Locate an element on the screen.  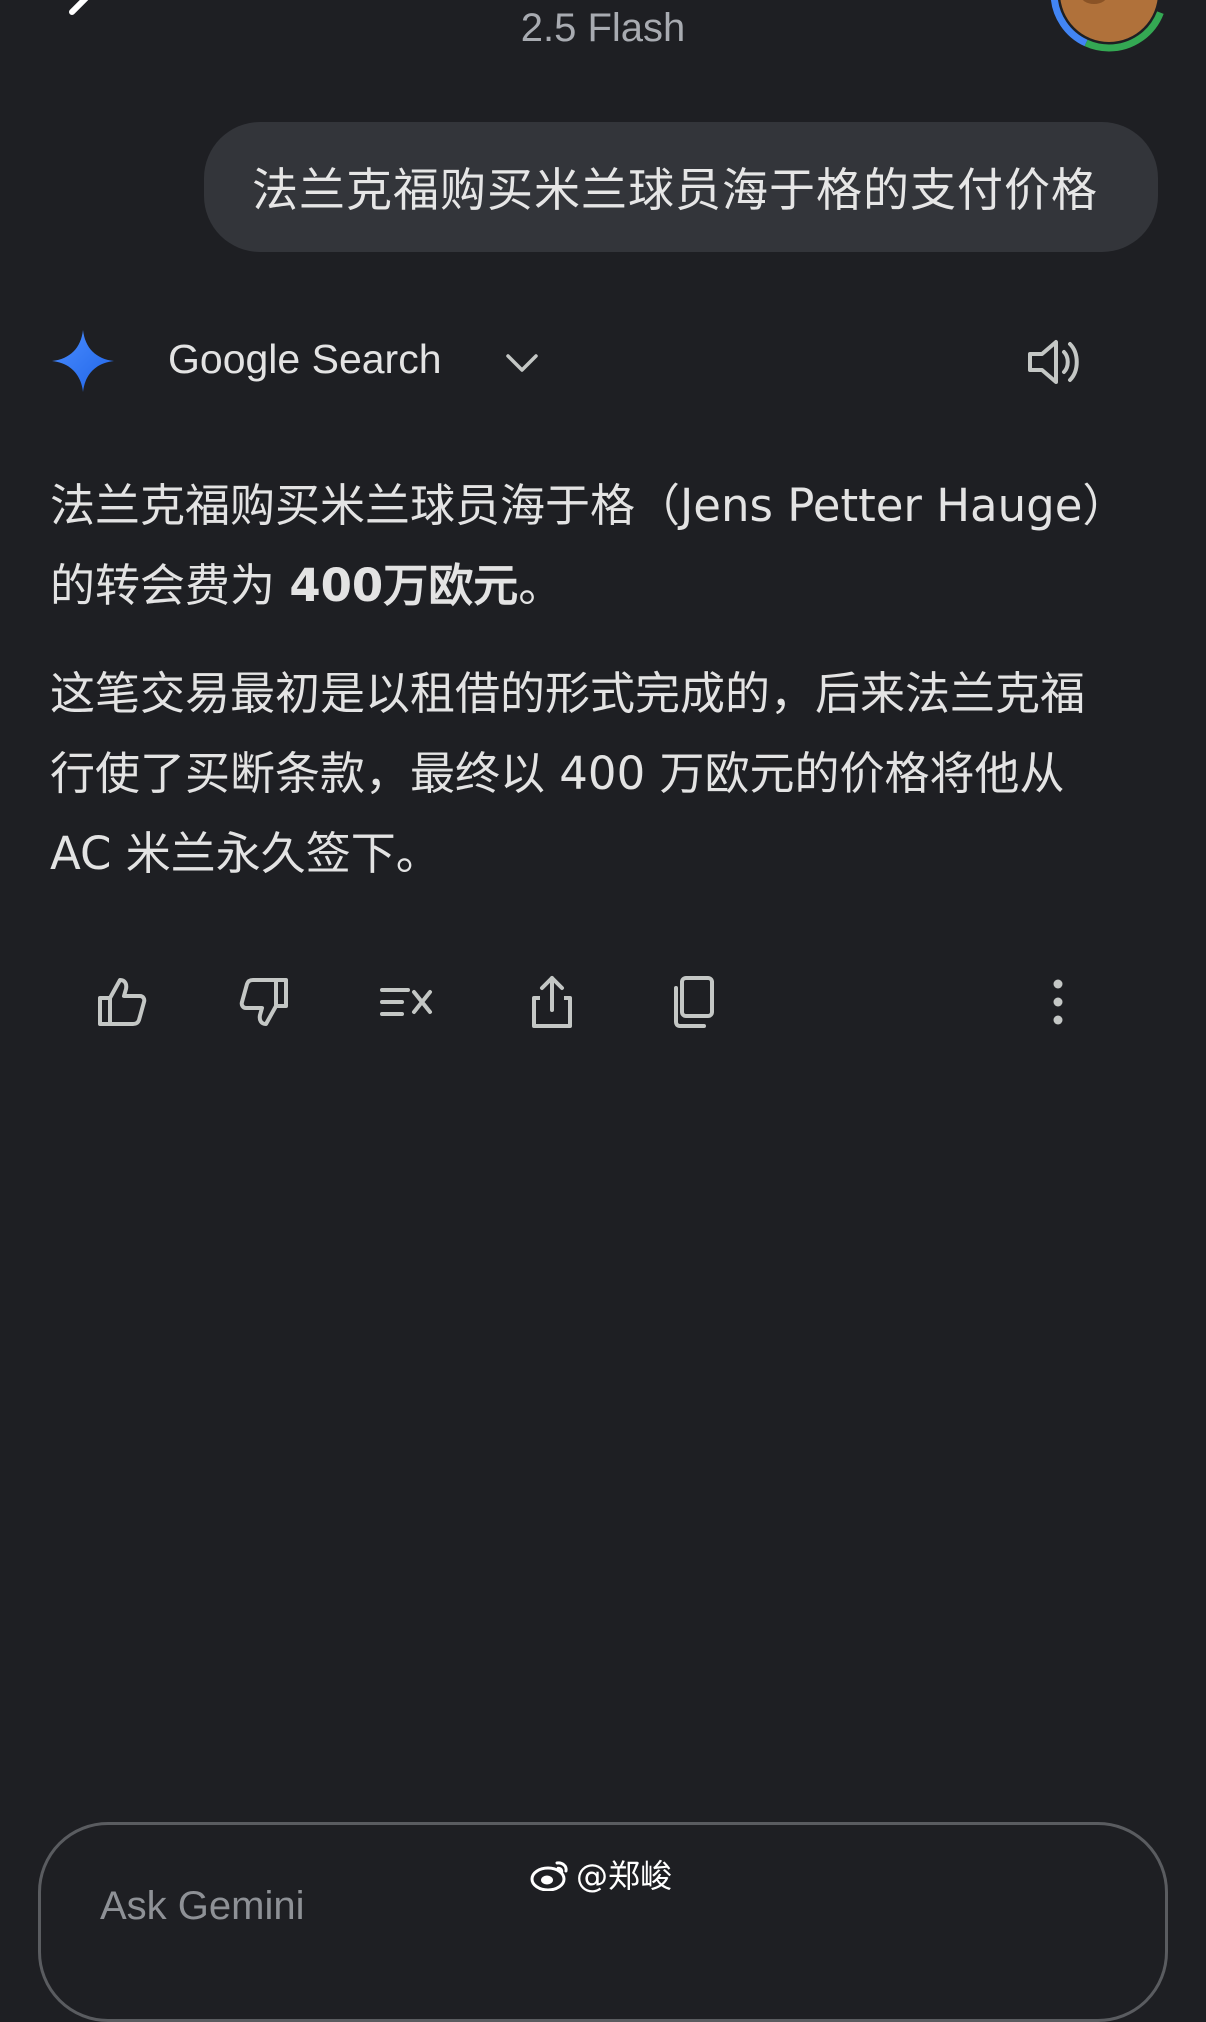
response-text: 的转会费为 is located at coordinates (170, 585).